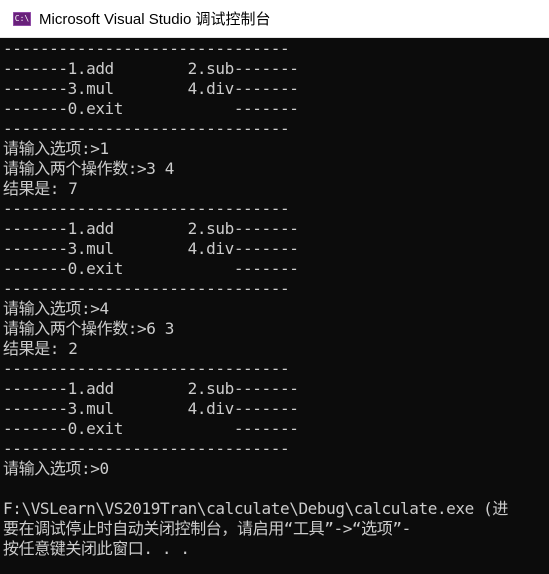 The height and width of the screenshot is (574, 549). Describe the element at coordinates (56, 308) in the screenshot. I see `console-line: 请输入选项:>4` at that location.